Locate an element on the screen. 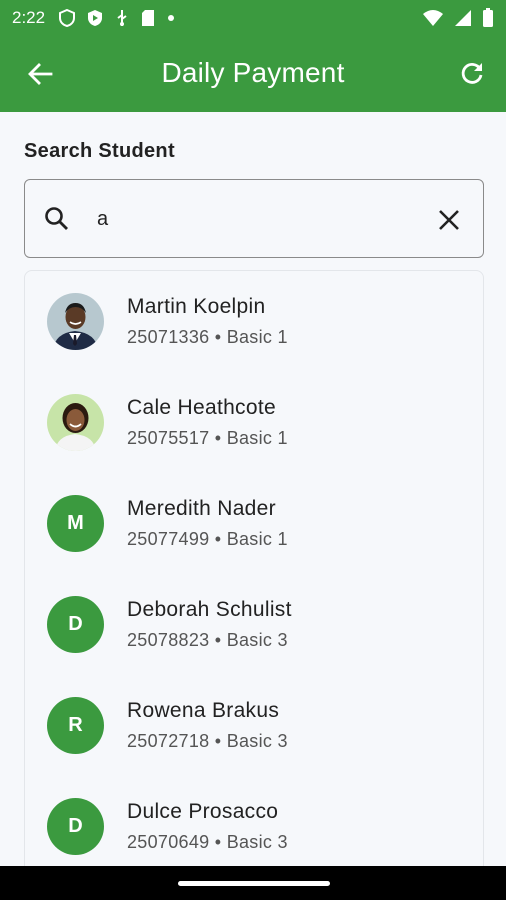 The height and width of the screenshot is (900, 506). app-bar: 2:22 Daily Payment is located at coordinates (253, 56).